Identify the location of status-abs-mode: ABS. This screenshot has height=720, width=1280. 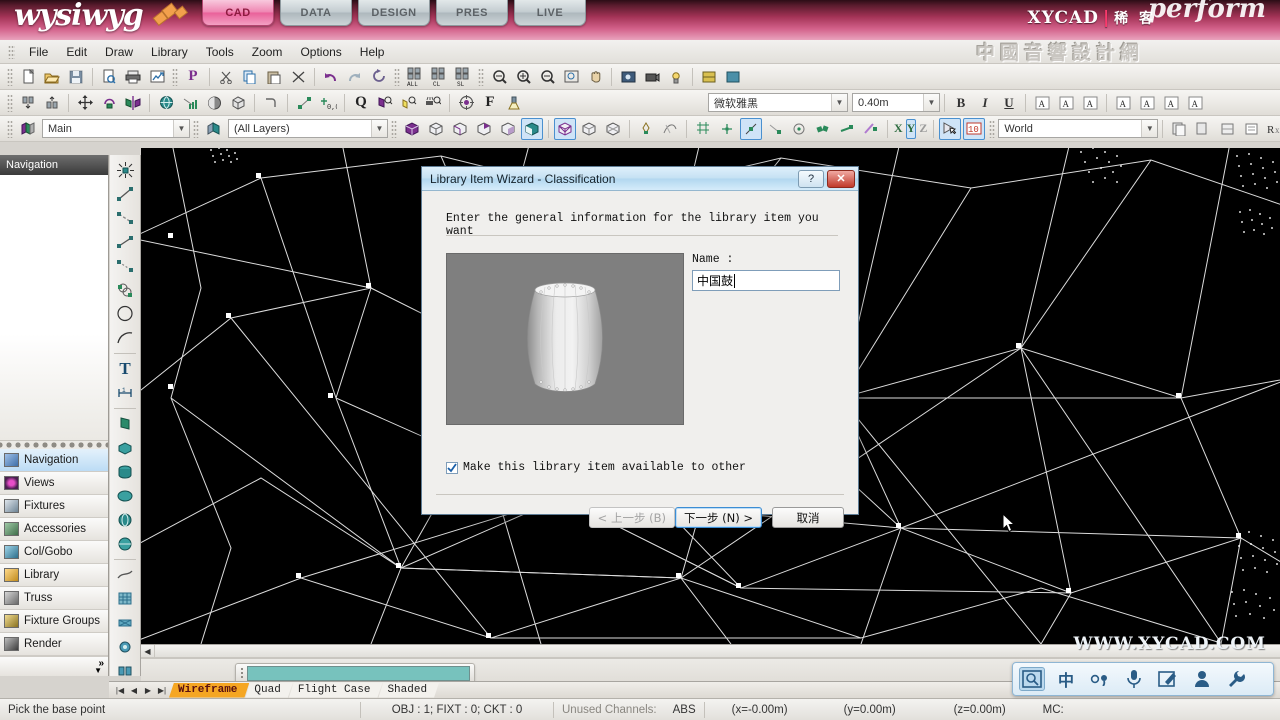
(684, 709).